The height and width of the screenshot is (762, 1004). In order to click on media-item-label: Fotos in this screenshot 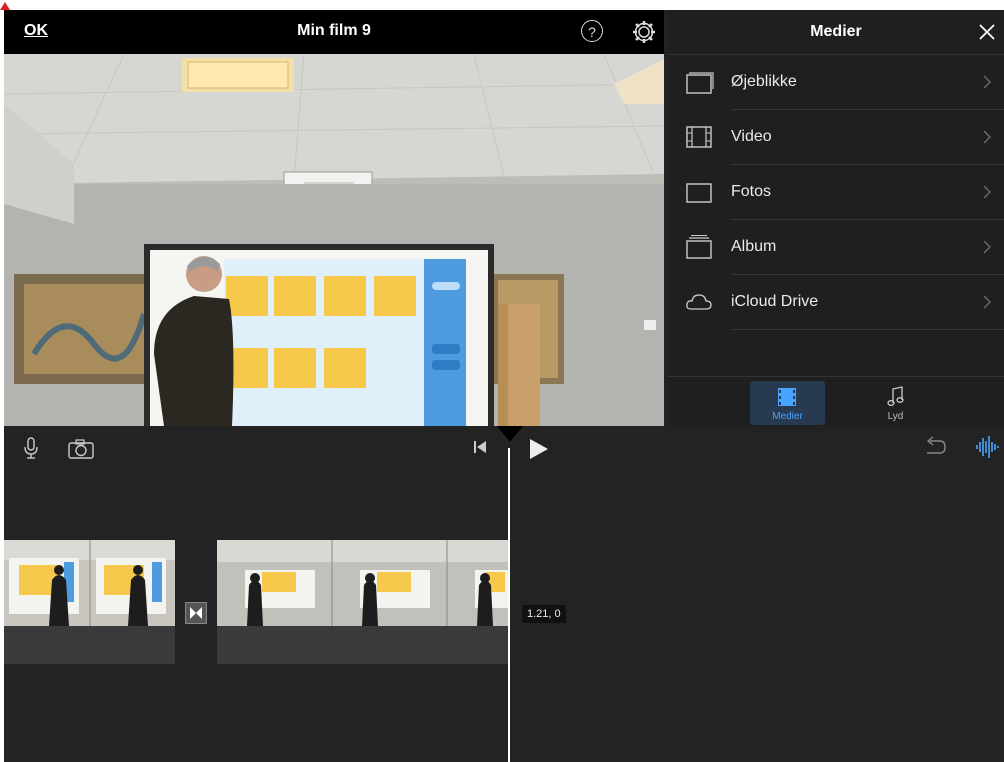, I will do `click(751, 191)`.